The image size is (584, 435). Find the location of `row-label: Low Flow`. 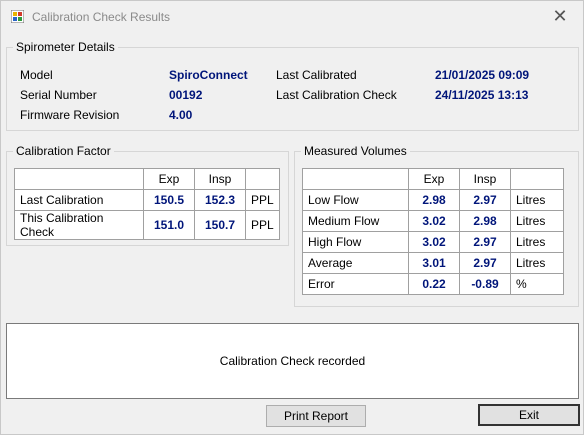

row-label: Low Flow is located at coordinates (355, 200).